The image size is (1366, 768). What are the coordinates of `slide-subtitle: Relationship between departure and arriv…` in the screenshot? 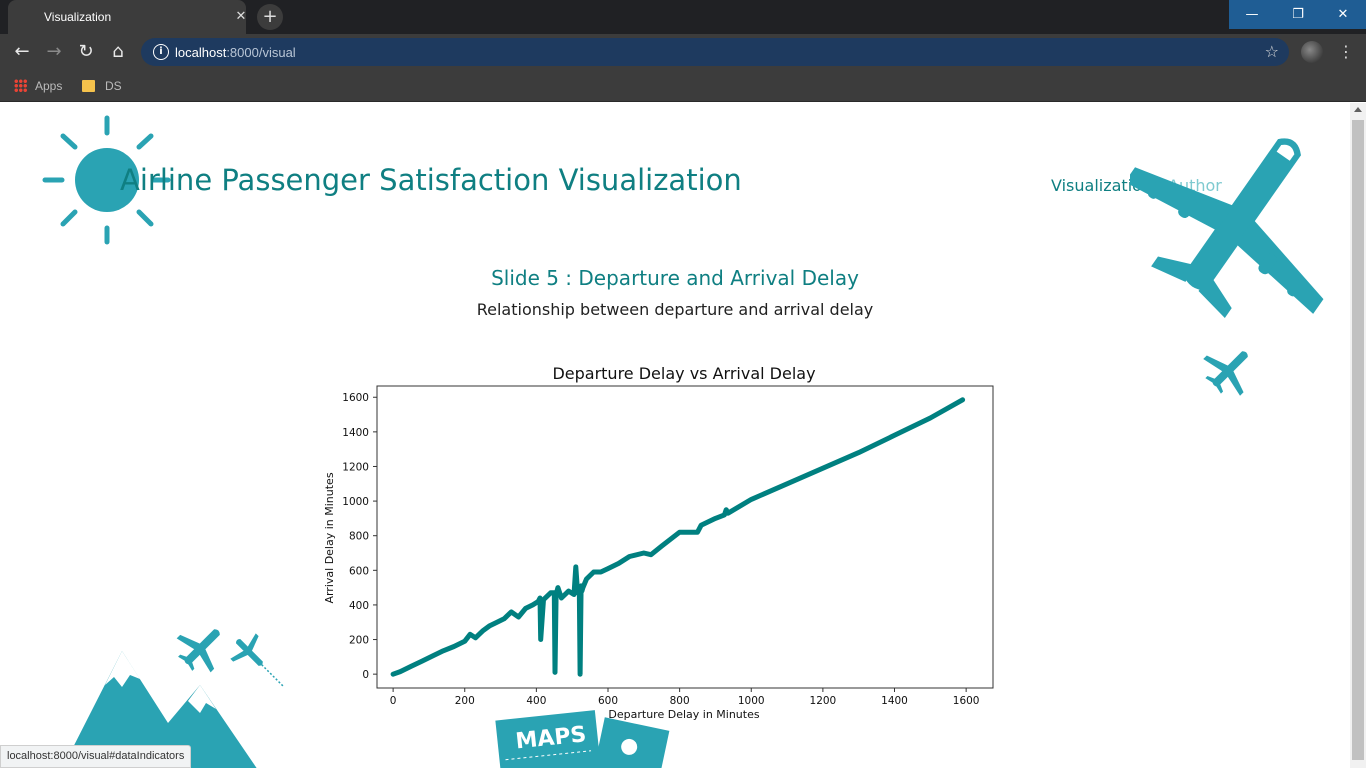 It's located at (675, 309).